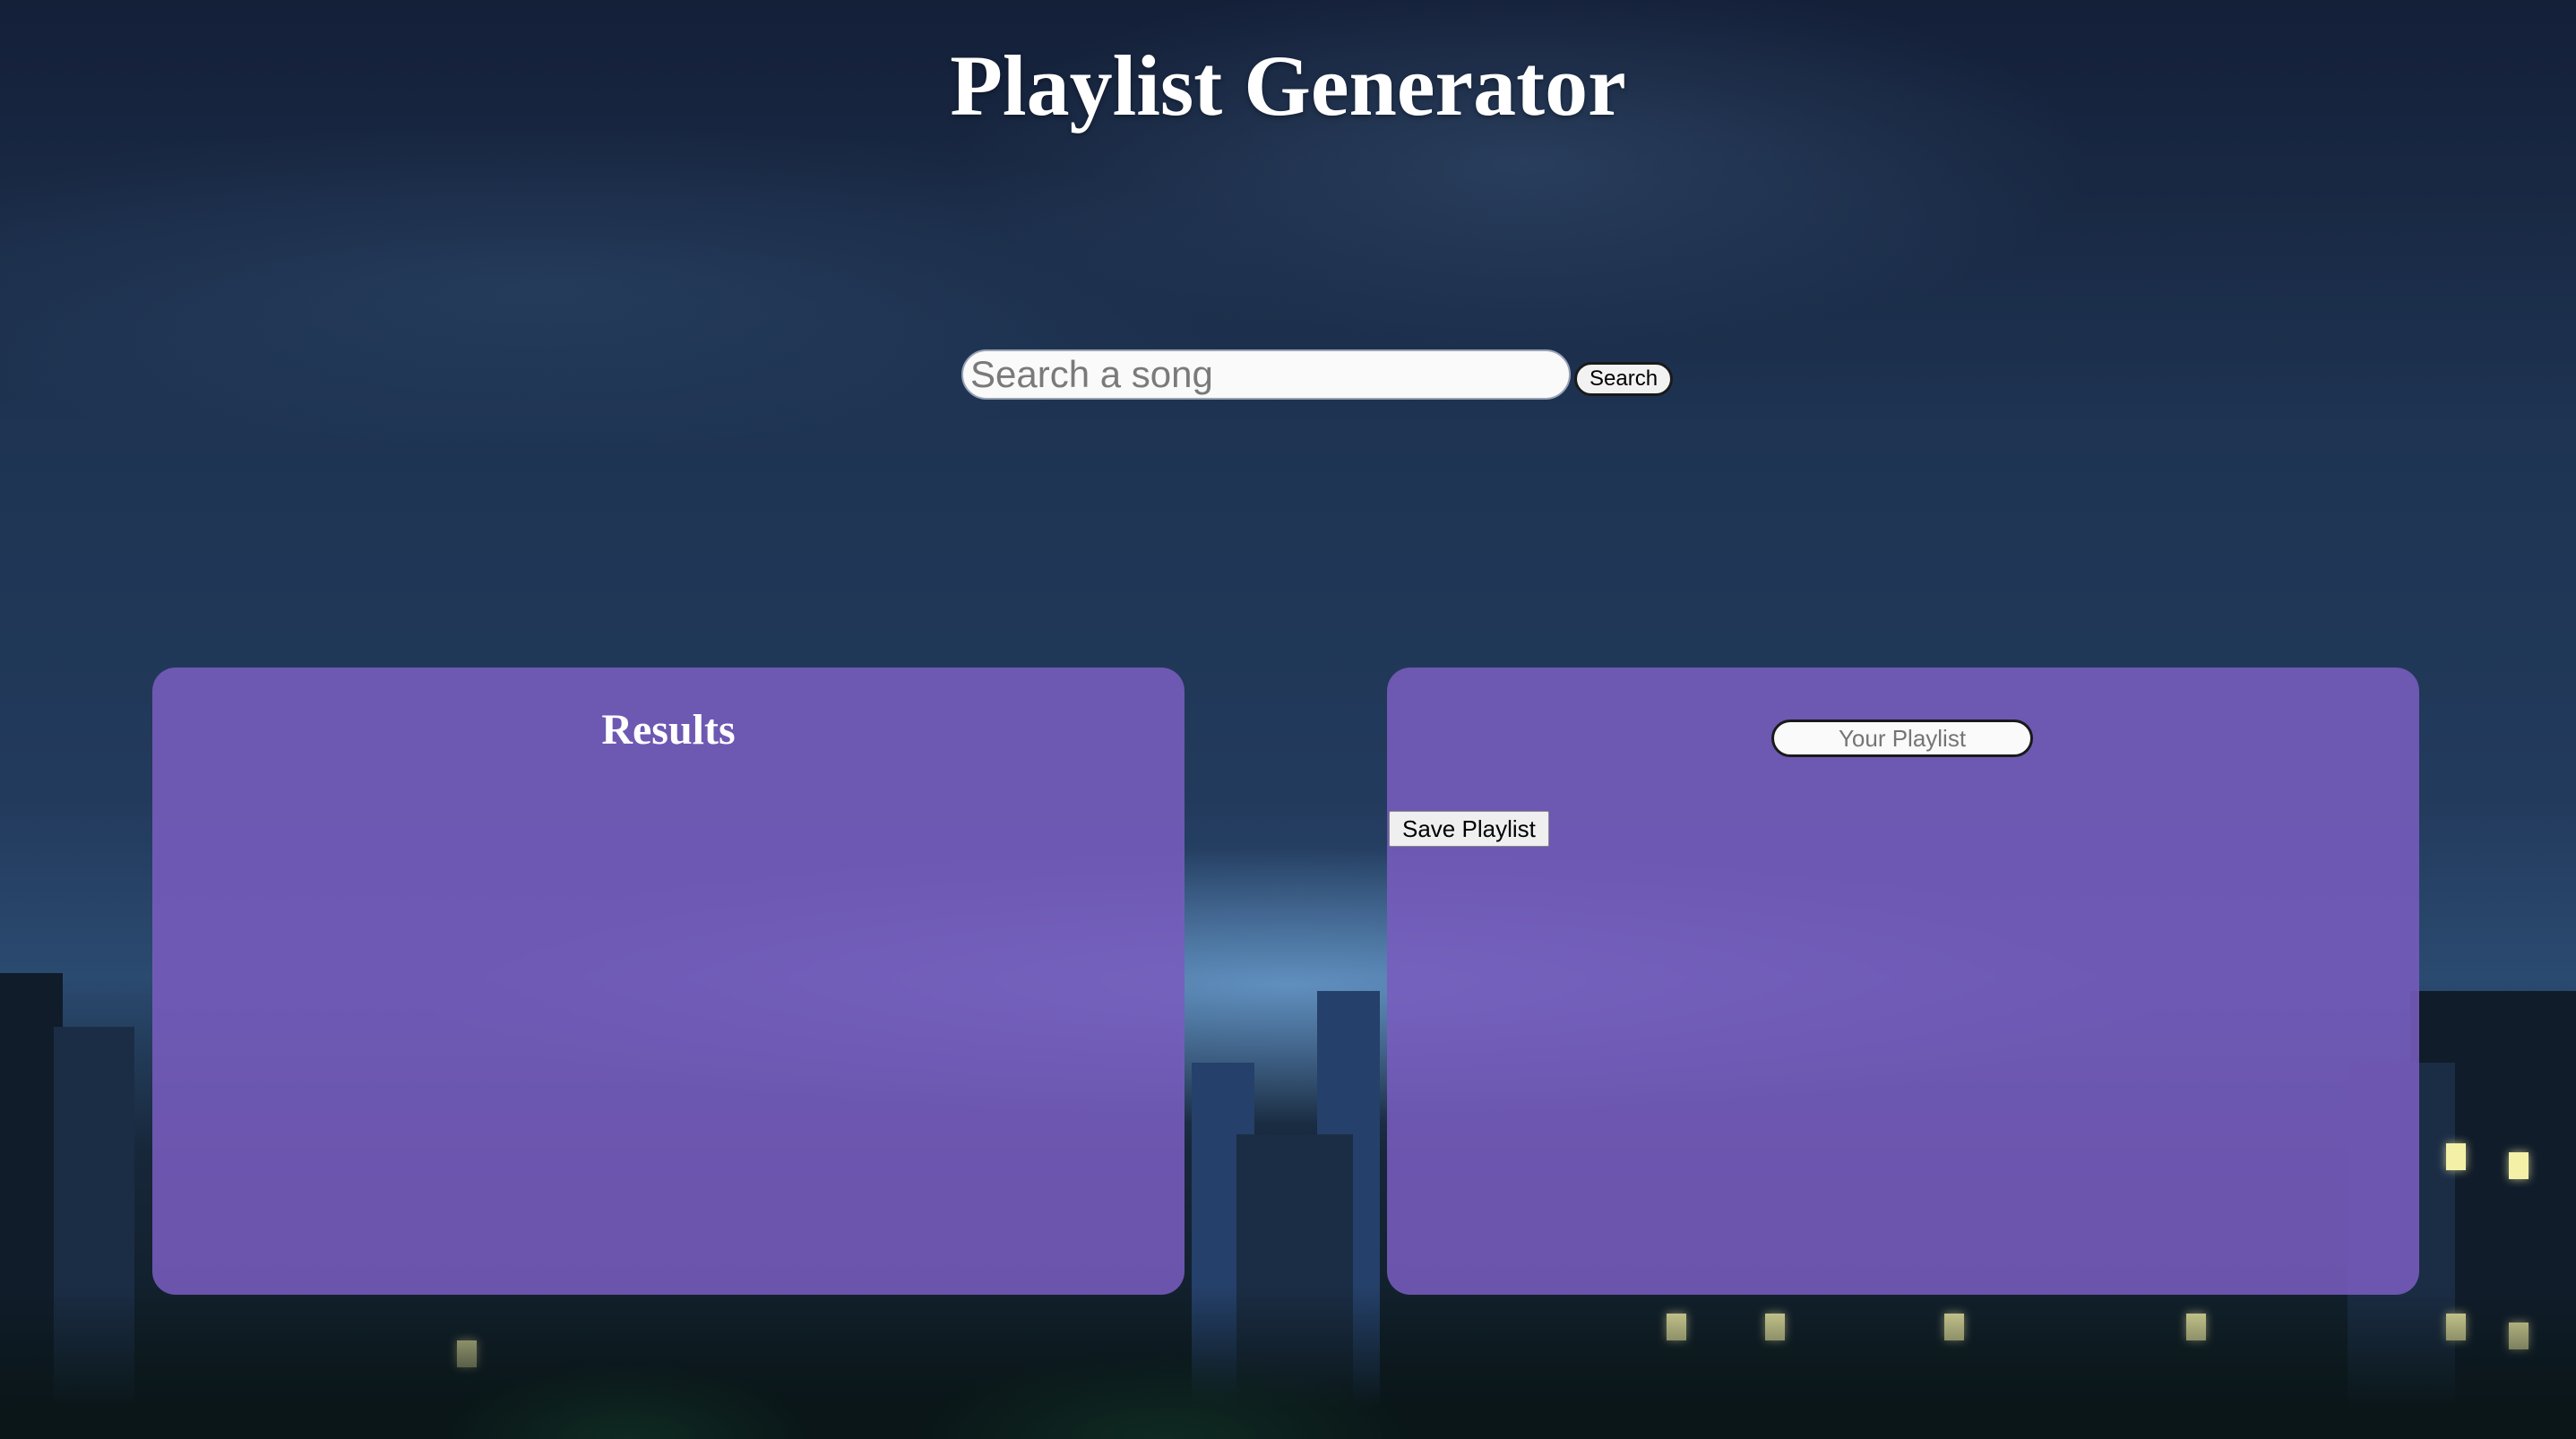 This screenshot has width=2576, height=1439. What do you see at coordinates (1624, 379) in the screenshot?
I see `search-button: Search` at bounding box center [1624, 379].